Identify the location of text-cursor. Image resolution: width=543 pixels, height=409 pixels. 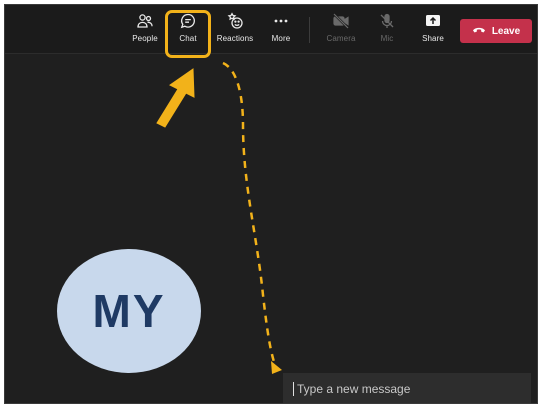
(293, 388).